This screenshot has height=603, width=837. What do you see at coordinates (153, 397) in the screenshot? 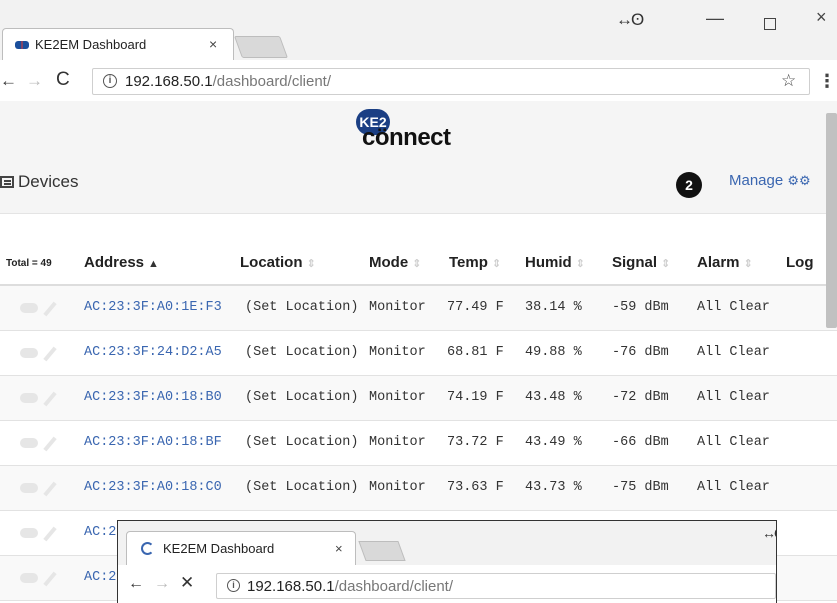
I see `cell-address: AC:23:3F:A0:18:B0` at bounding box center [153, 397].